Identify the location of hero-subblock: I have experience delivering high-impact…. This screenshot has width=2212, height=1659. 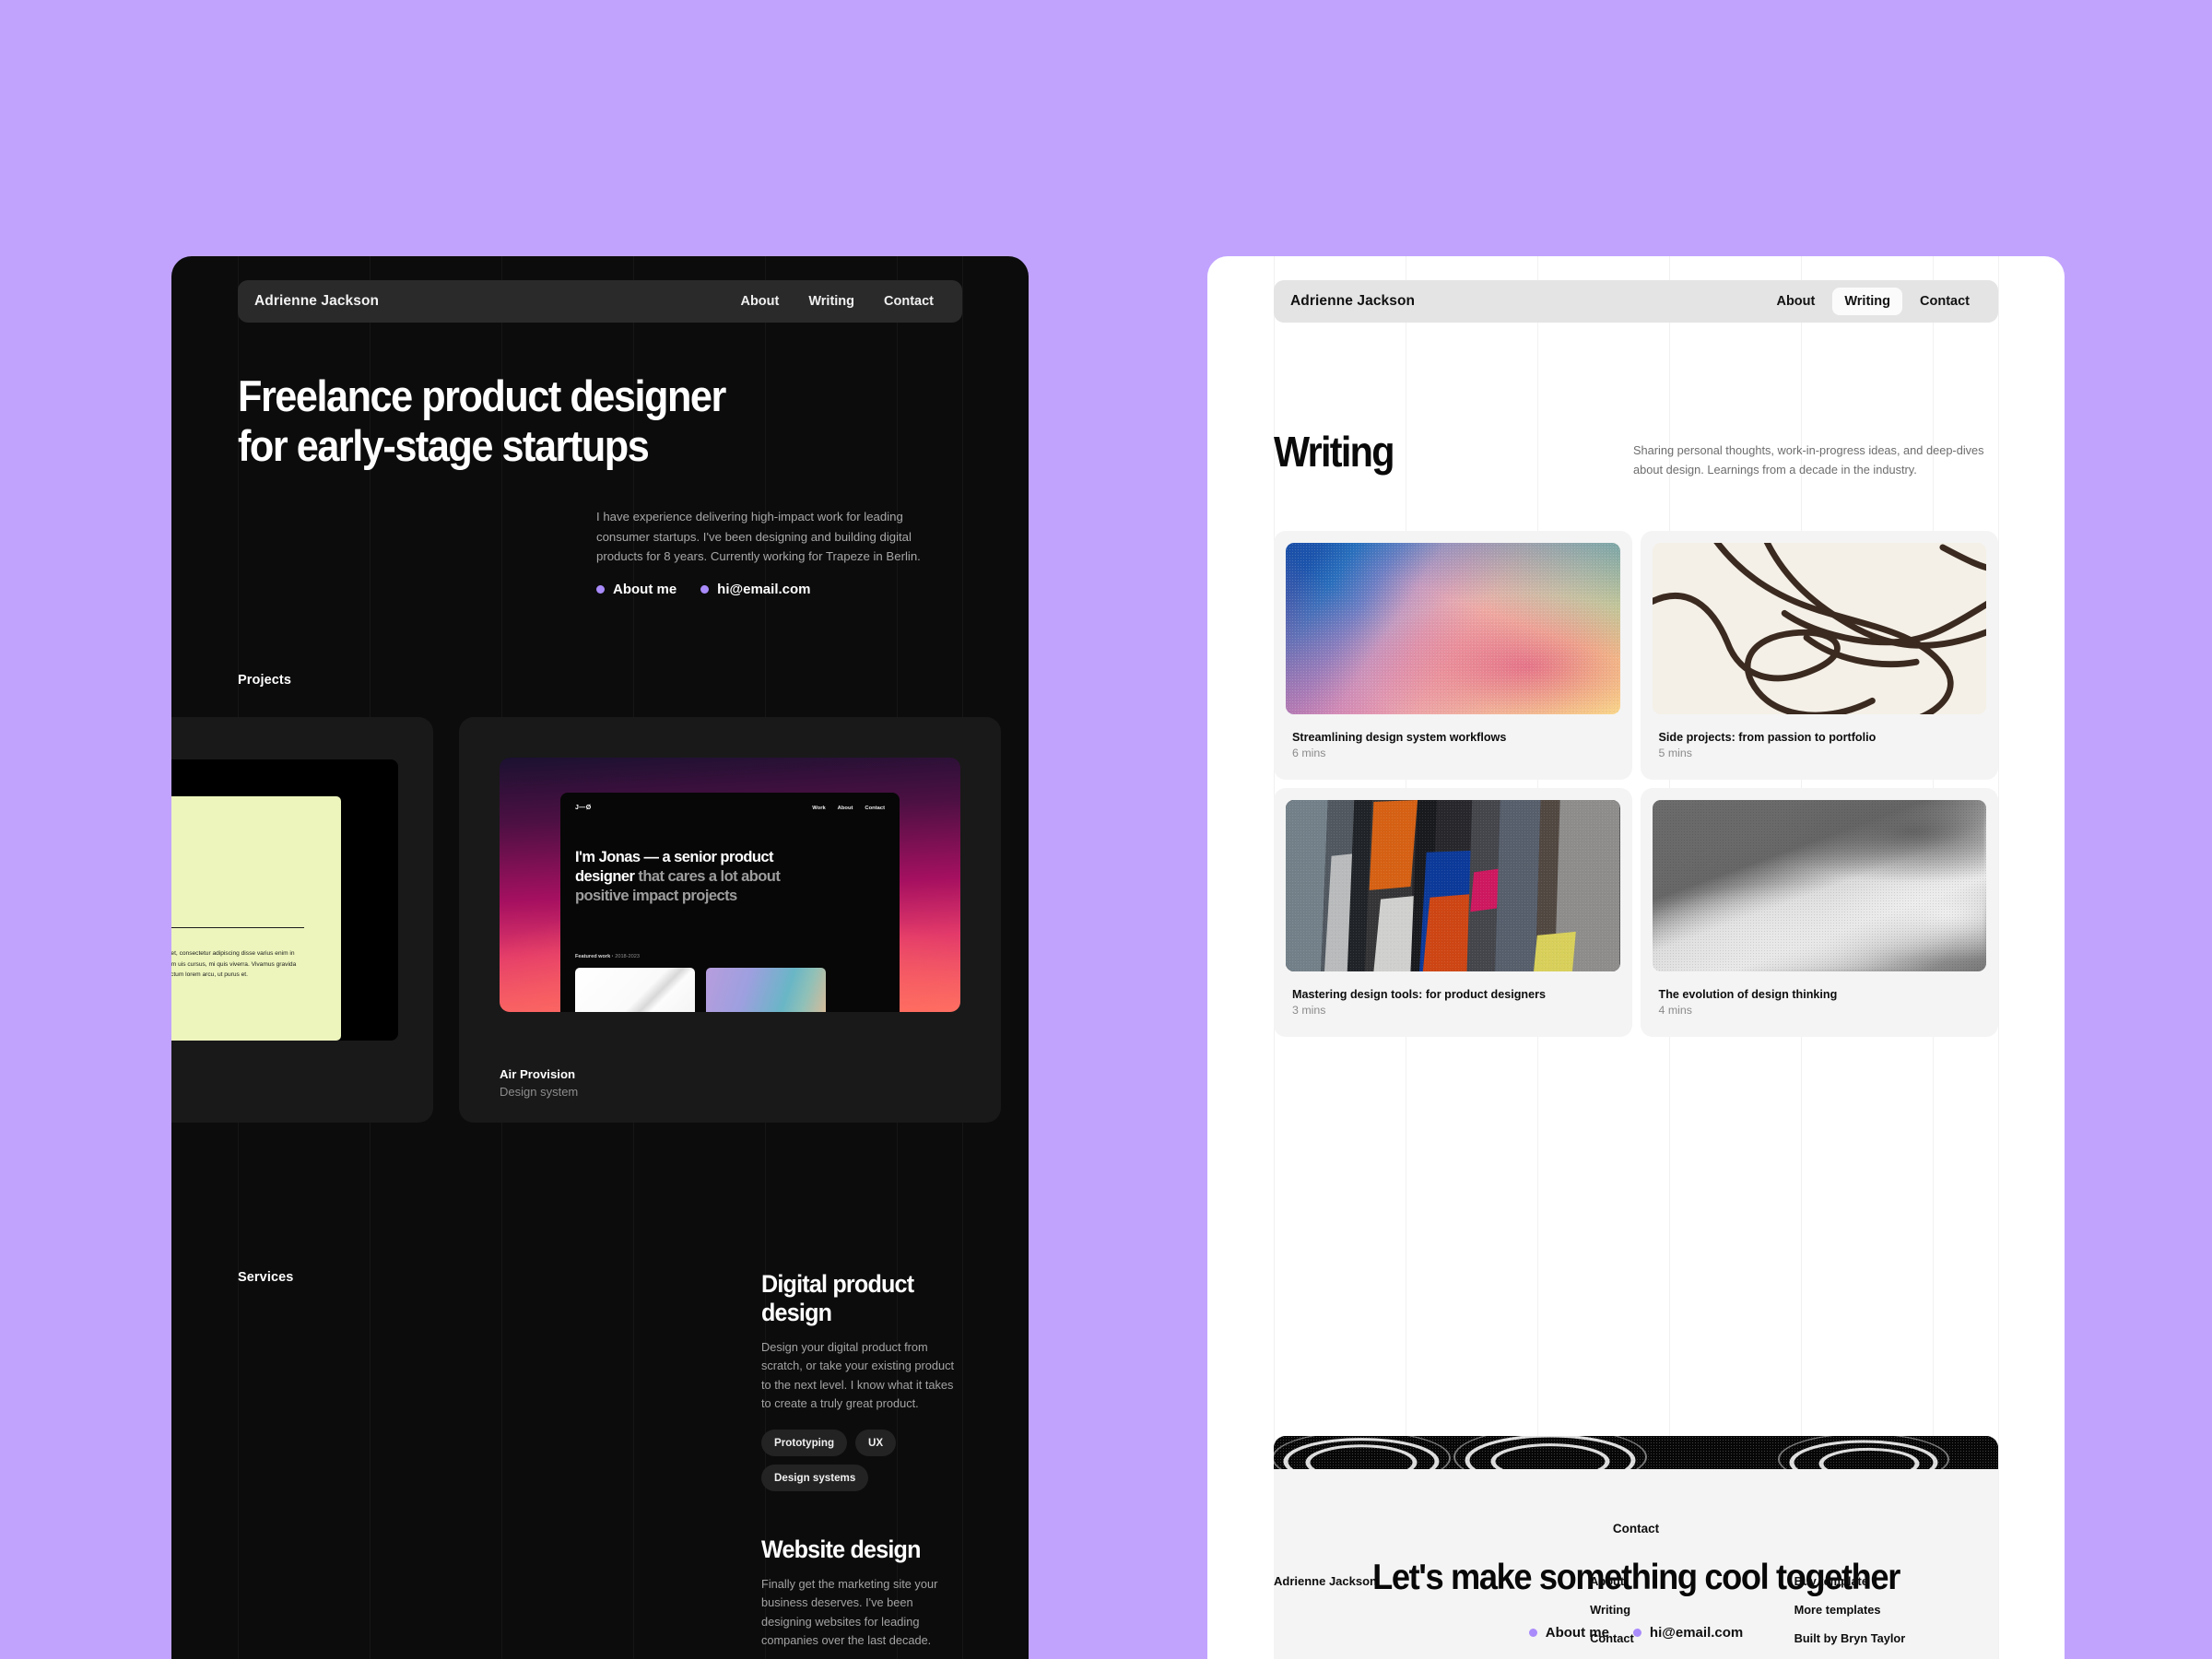
(777, 552).